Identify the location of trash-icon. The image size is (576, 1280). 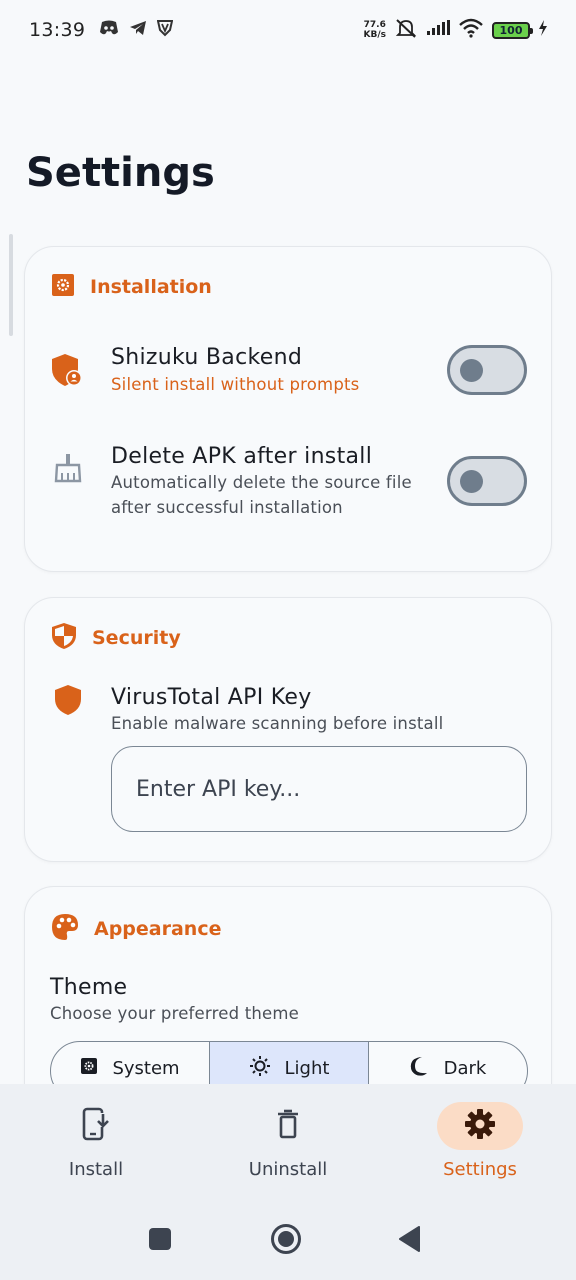
(288, 1126).